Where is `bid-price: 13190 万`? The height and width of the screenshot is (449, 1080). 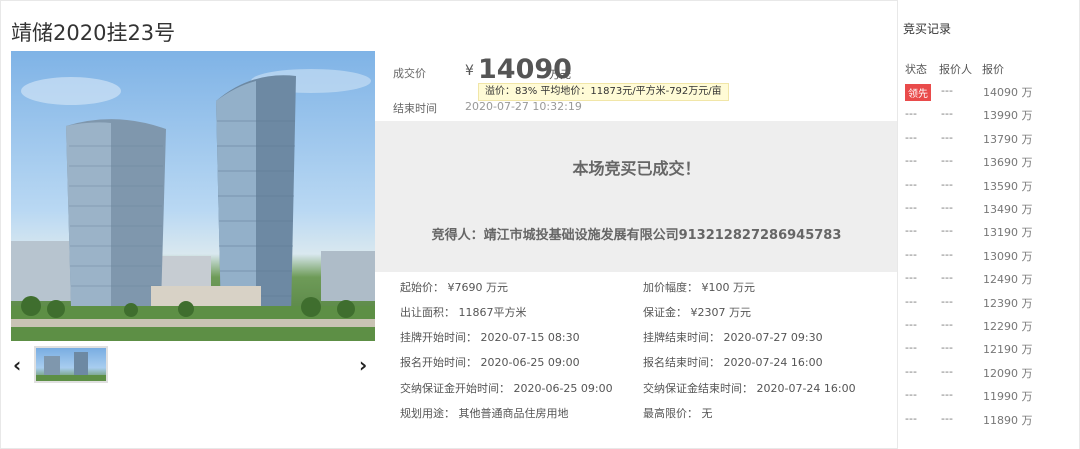 bid-price: 13190 万 is located at coordinates (1008, 233).